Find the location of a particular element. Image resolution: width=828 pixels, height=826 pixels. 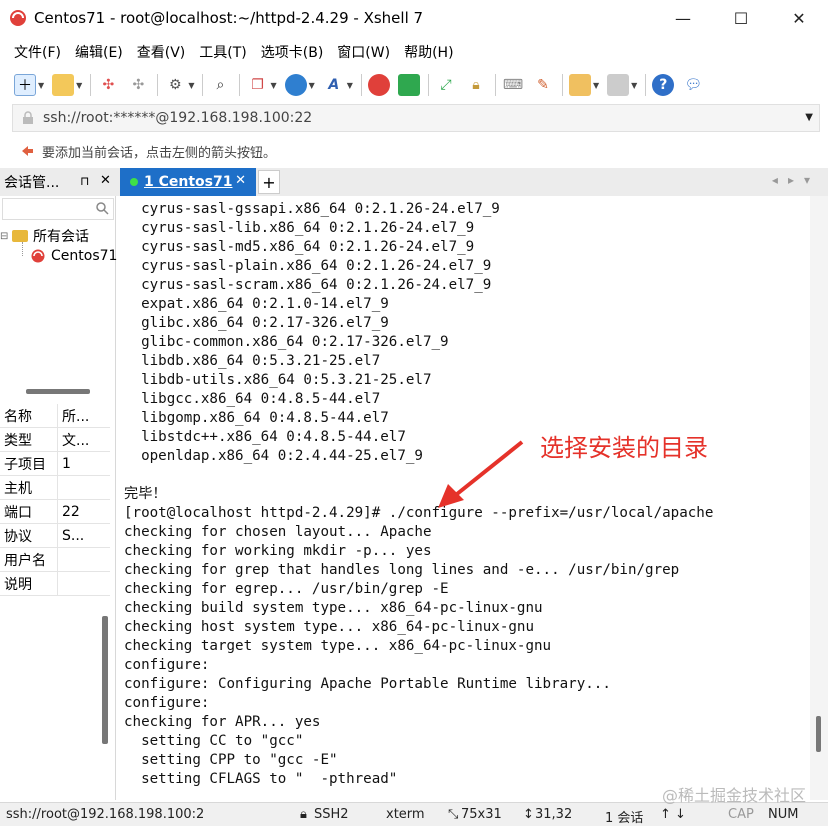

resize-icon: ⤡ is located at coordinates (453, 814).